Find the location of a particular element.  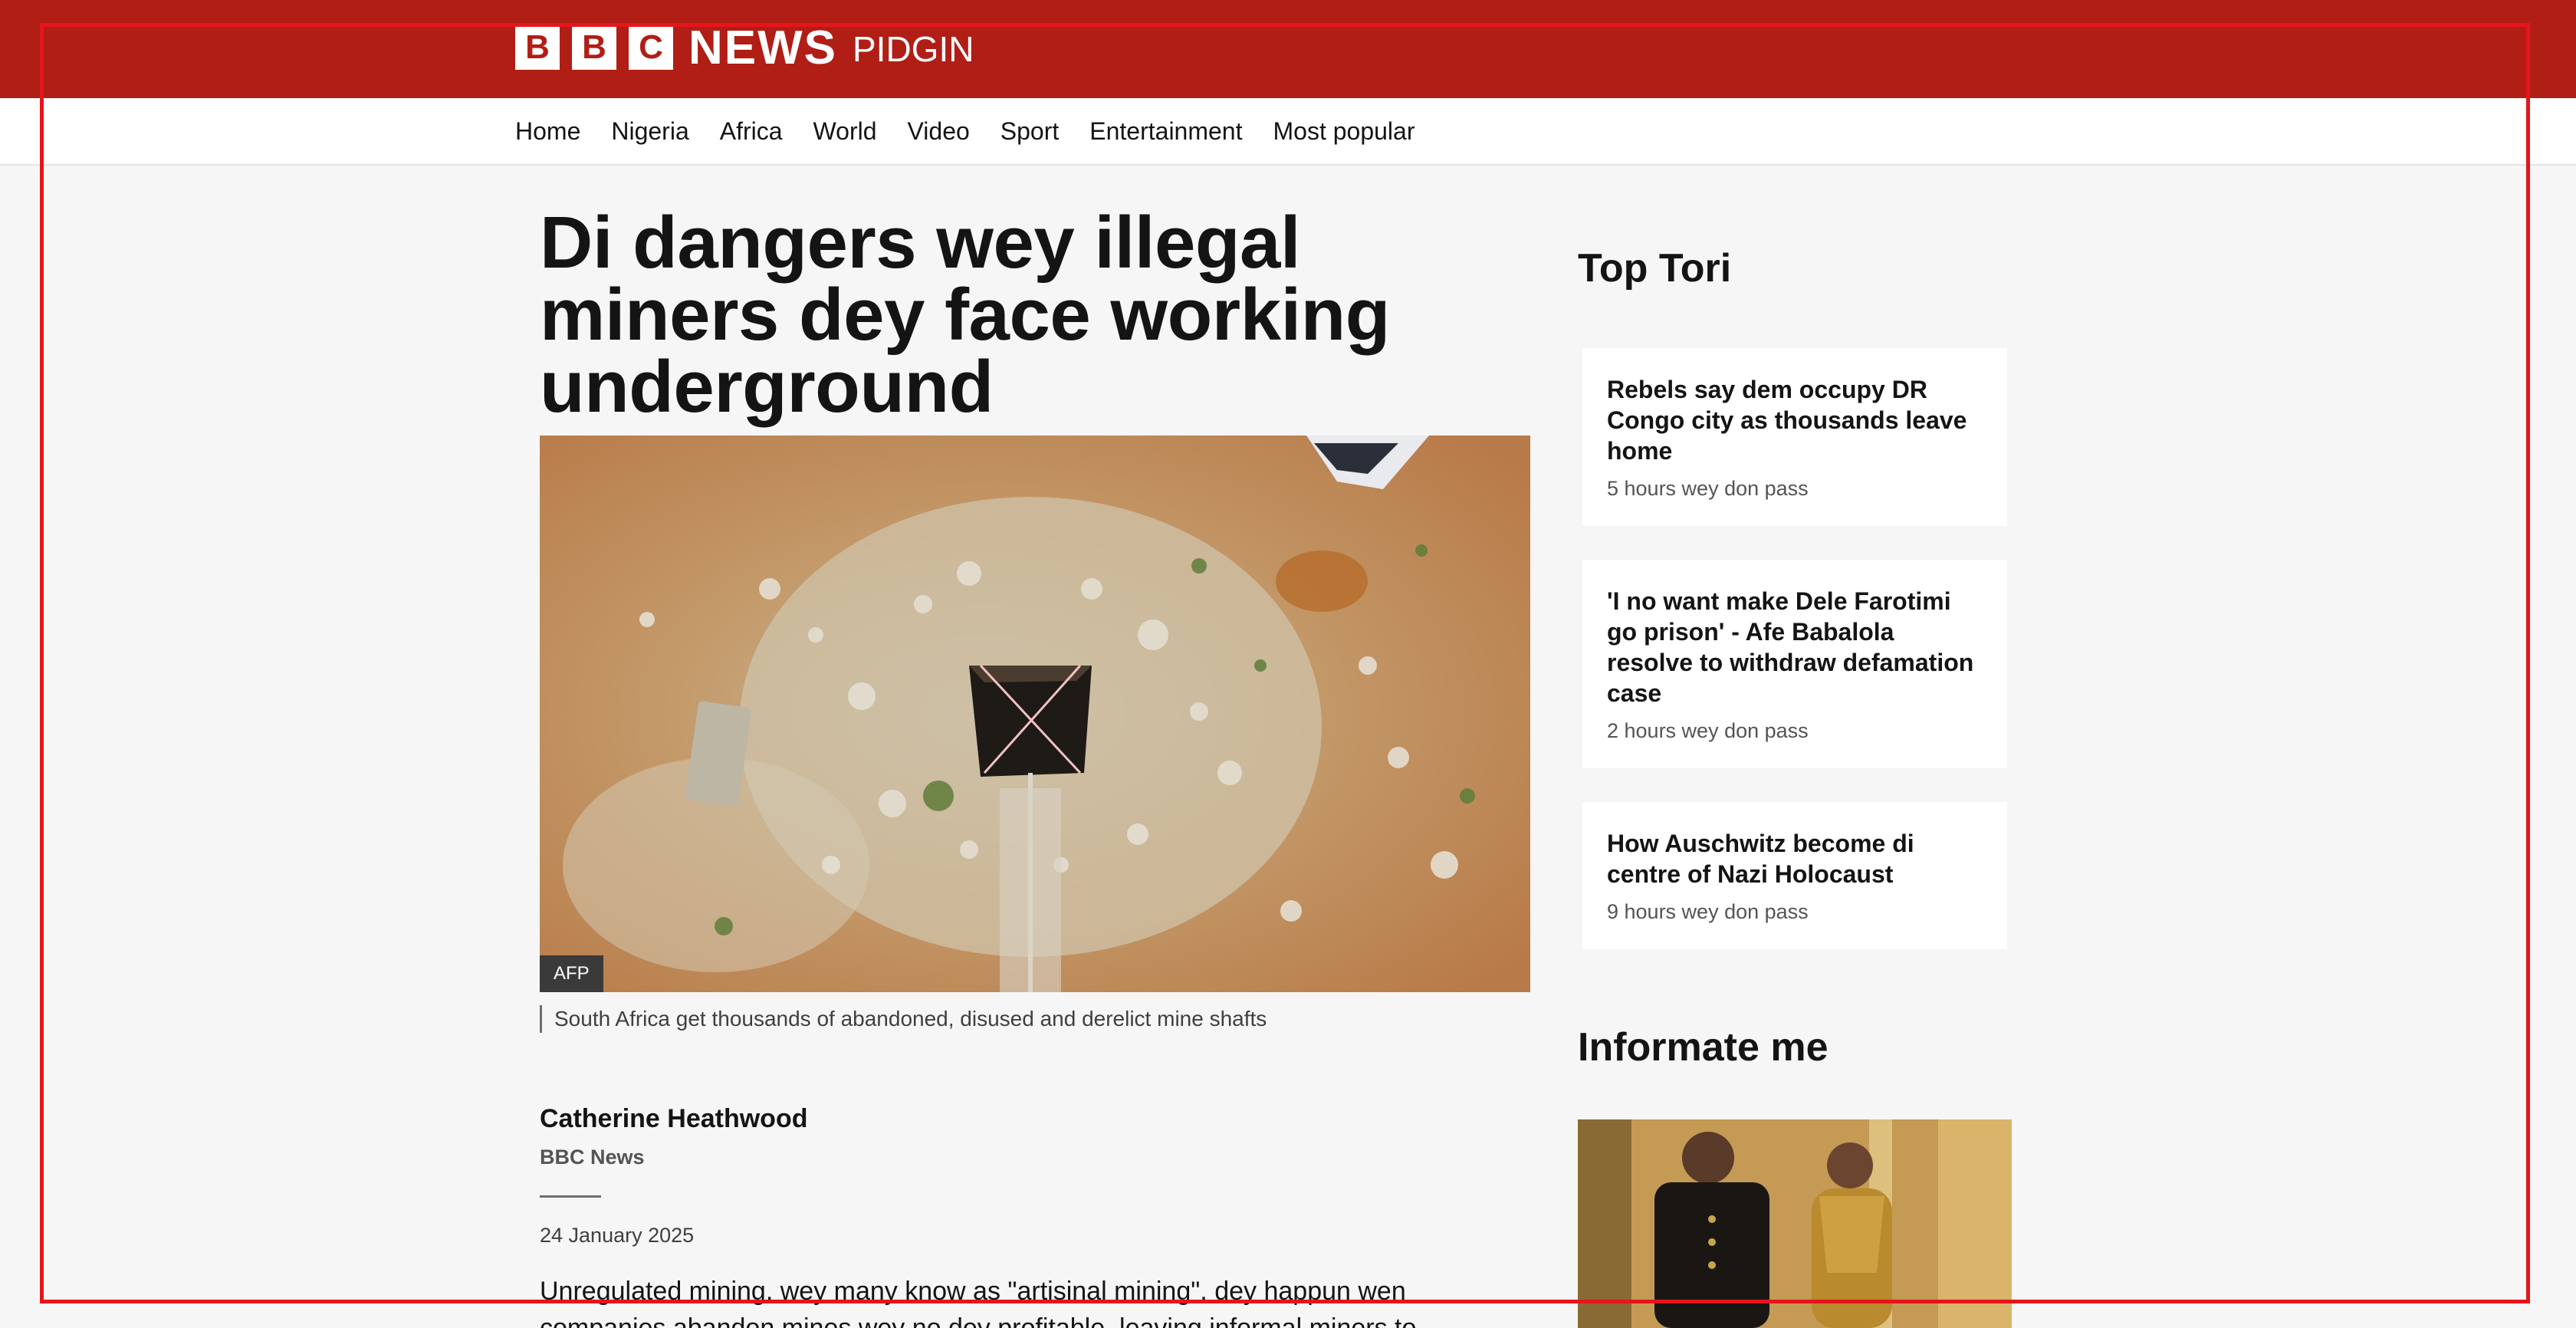

nav-item-nigeria: Nigeria is located at coordinates (649, 131).